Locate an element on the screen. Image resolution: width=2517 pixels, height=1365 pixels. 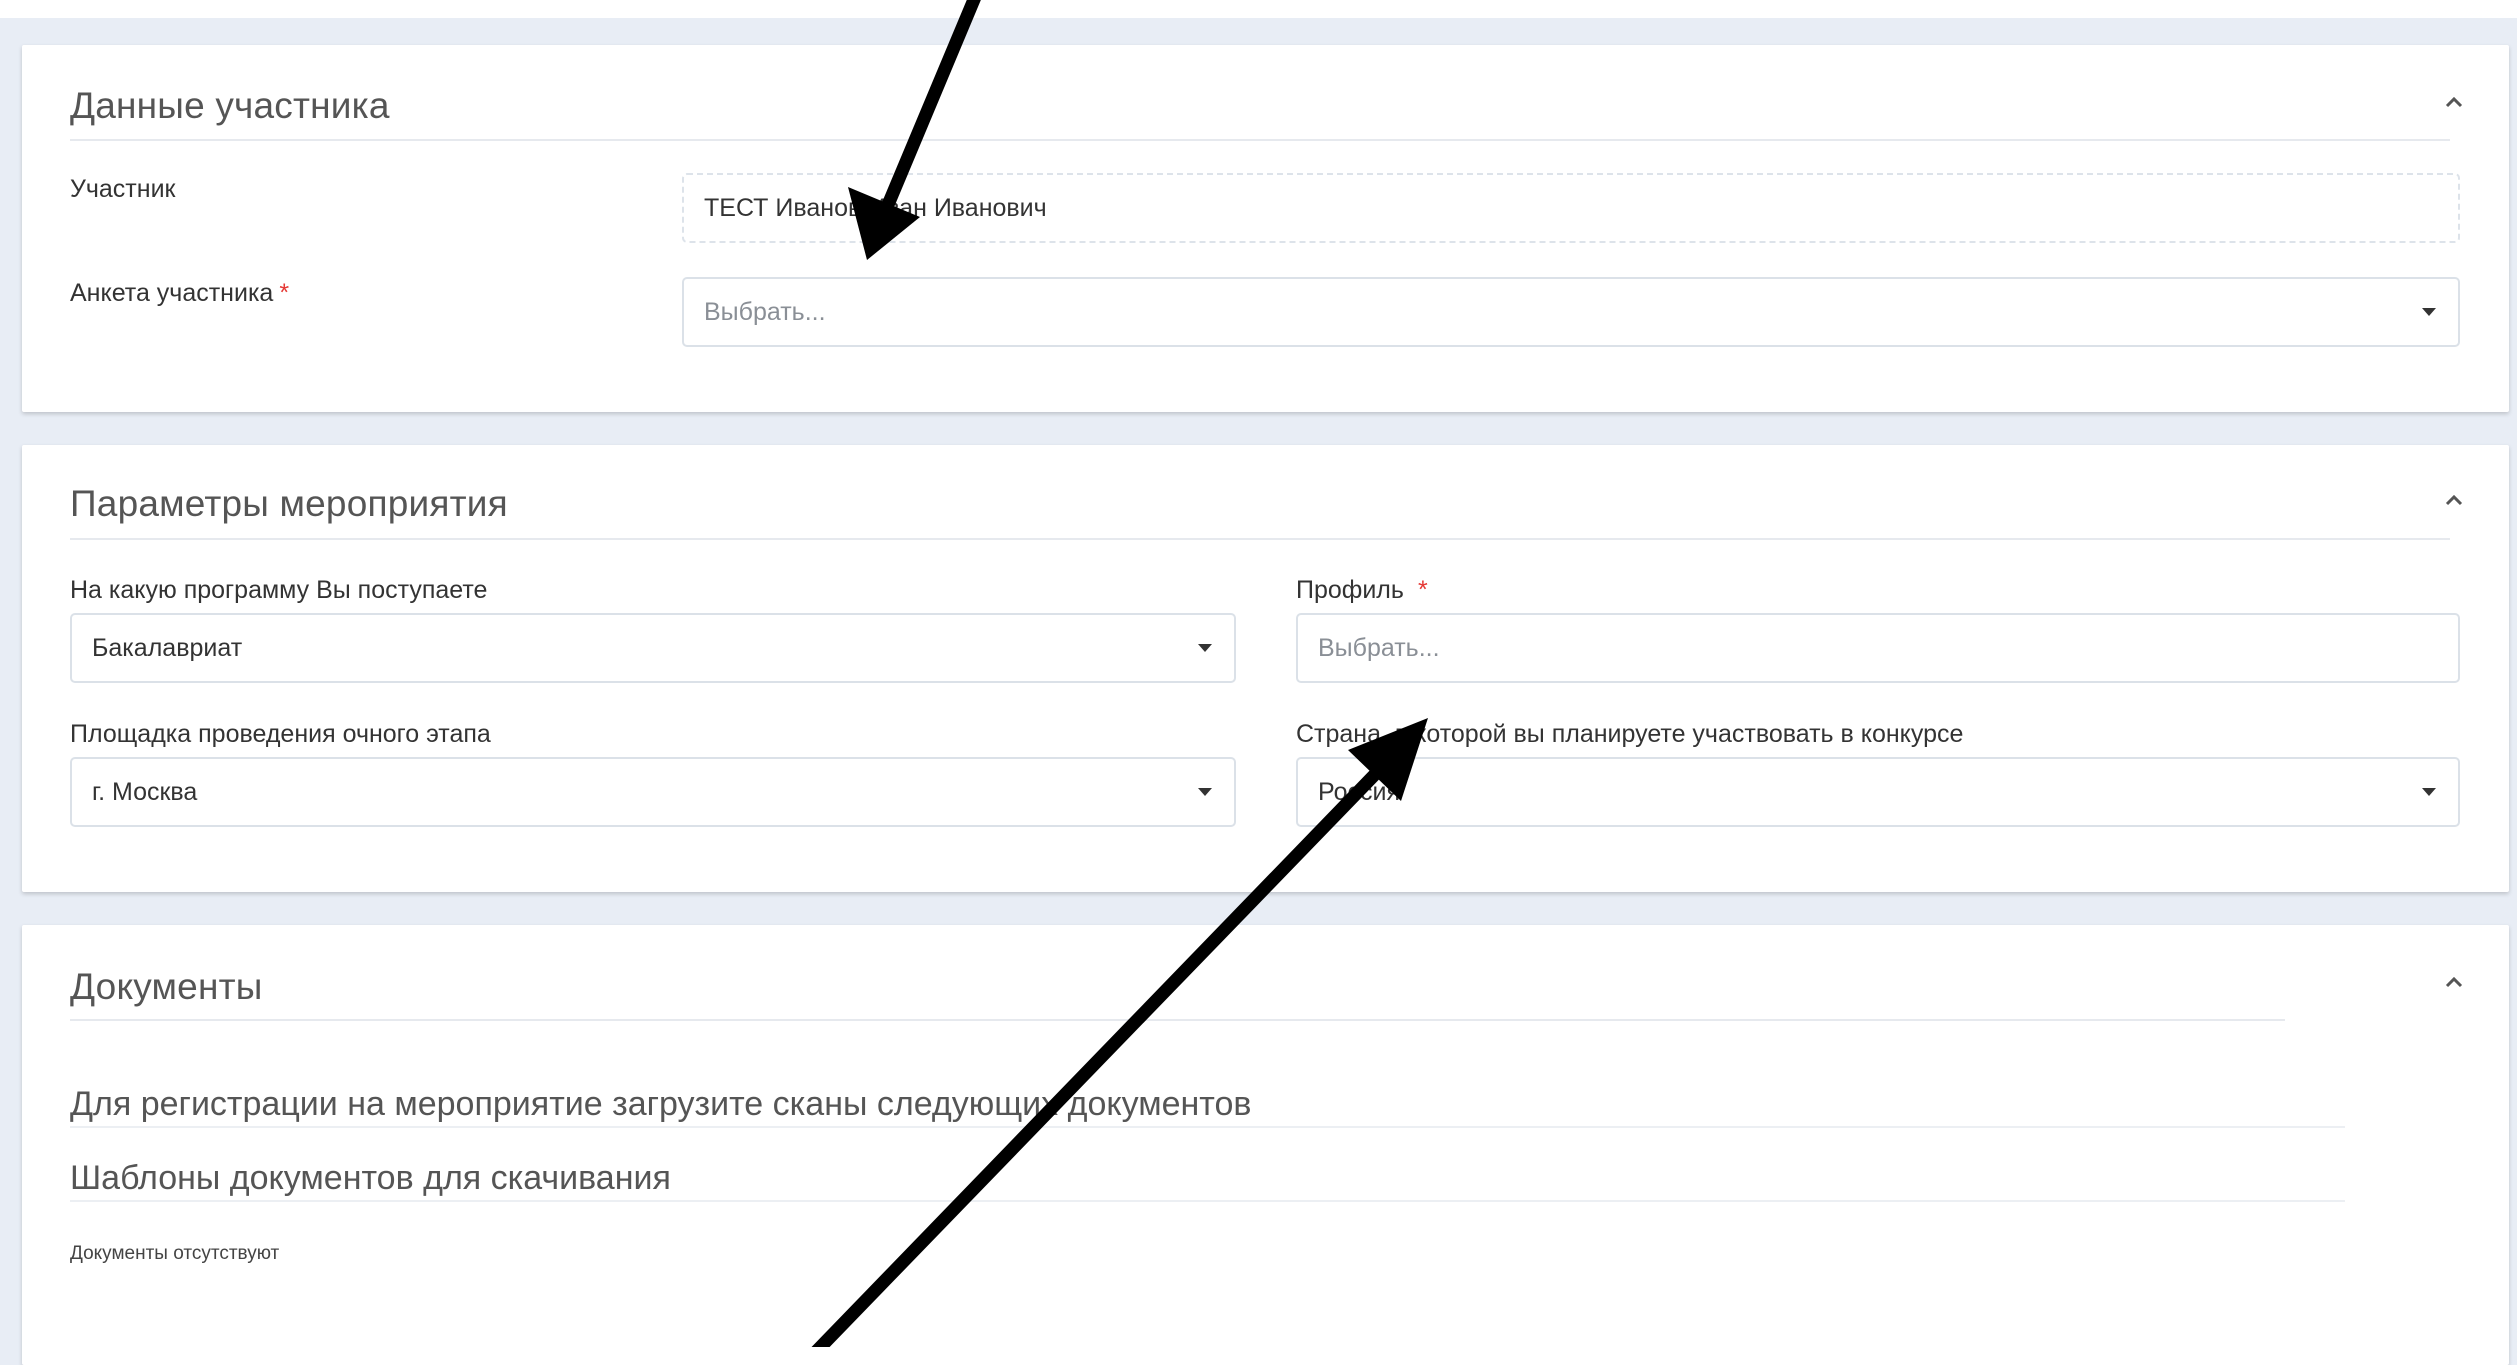
program-select: Бакалавриат is located at coordinates (653, 648).